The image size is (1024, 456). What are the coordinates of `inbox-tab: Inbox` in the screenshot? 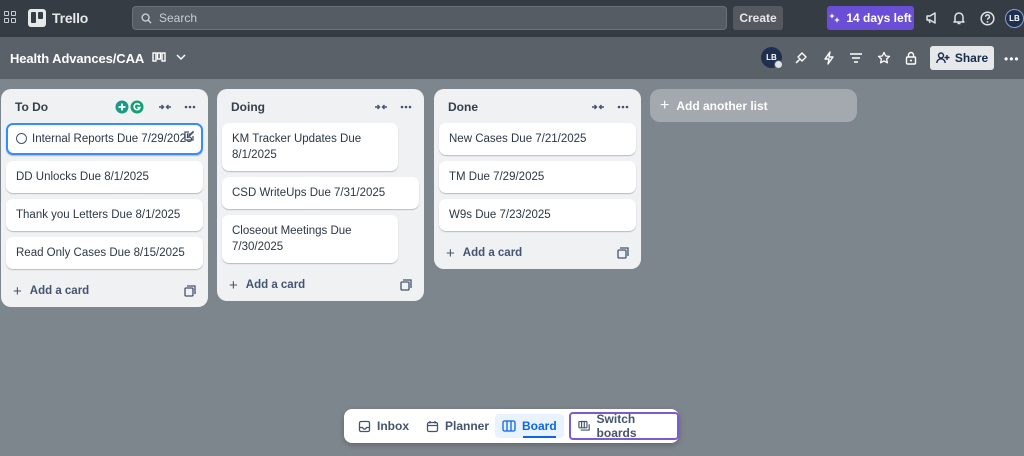 It's located at (383, 426).